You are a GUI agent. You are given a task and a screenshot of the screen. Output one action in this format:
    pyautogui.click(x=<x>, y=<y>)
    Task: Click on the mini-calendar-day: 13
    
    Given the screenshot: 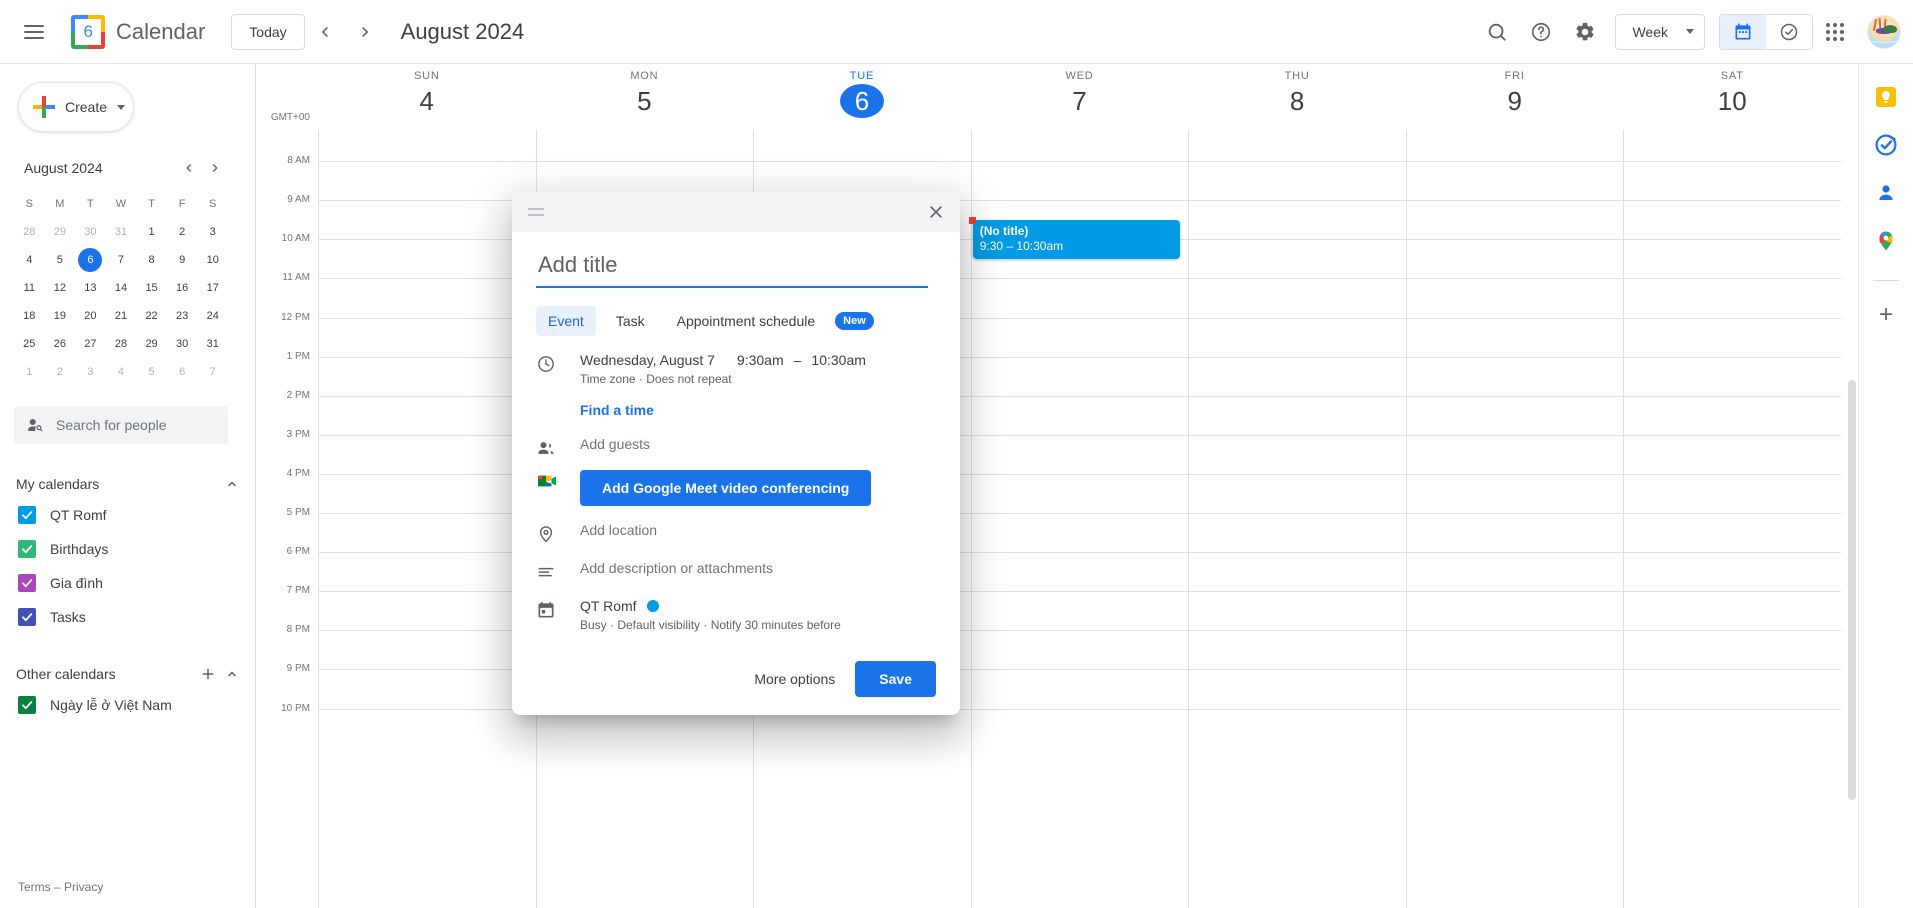 What is the action you would take?
    pyautogui.click(x=90, y=288)
    